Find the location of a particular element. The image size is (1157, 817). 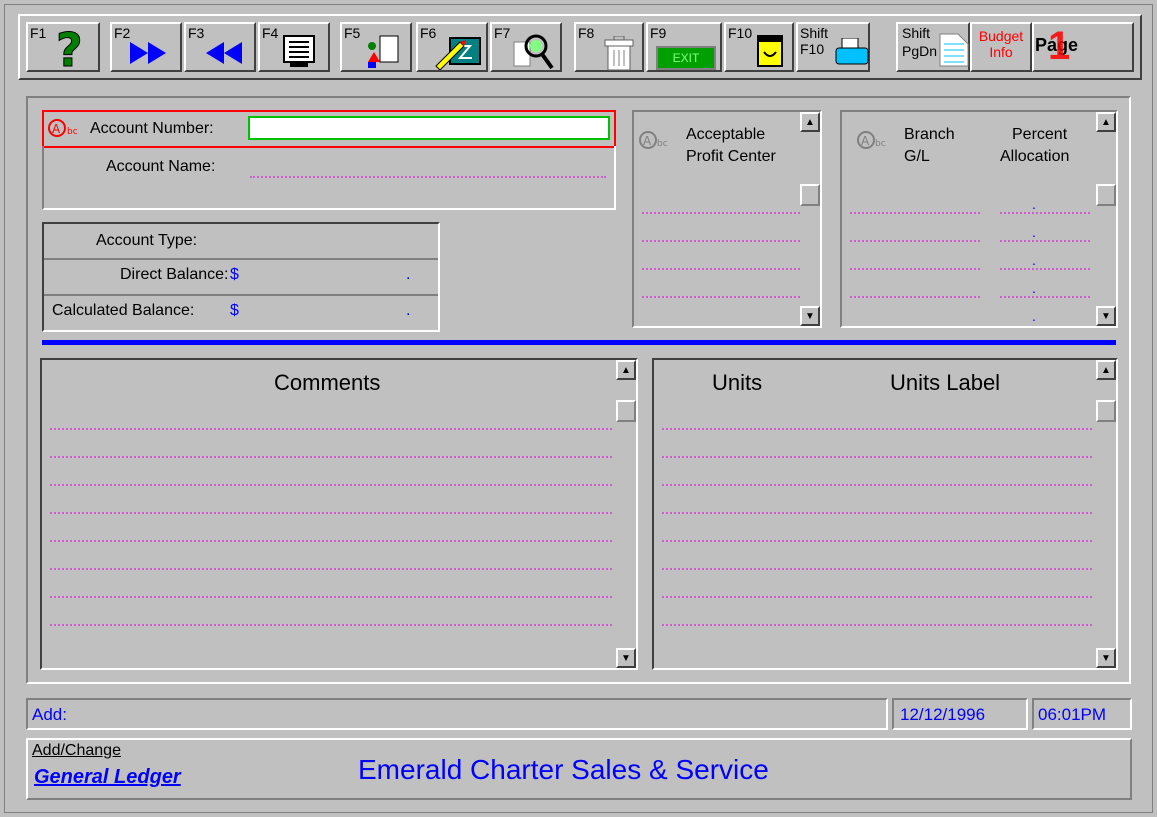

section-divider is located at coordinates (579, 342).